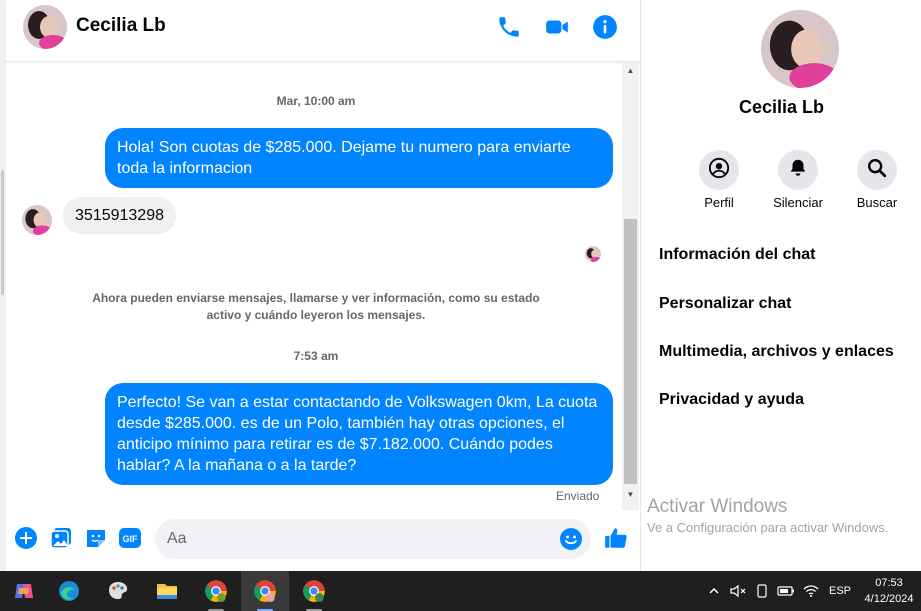  What do you see at coordinates (738, 591) in the screenshot?
I see `volume-muted-icon` at bounding box center [738, 591].